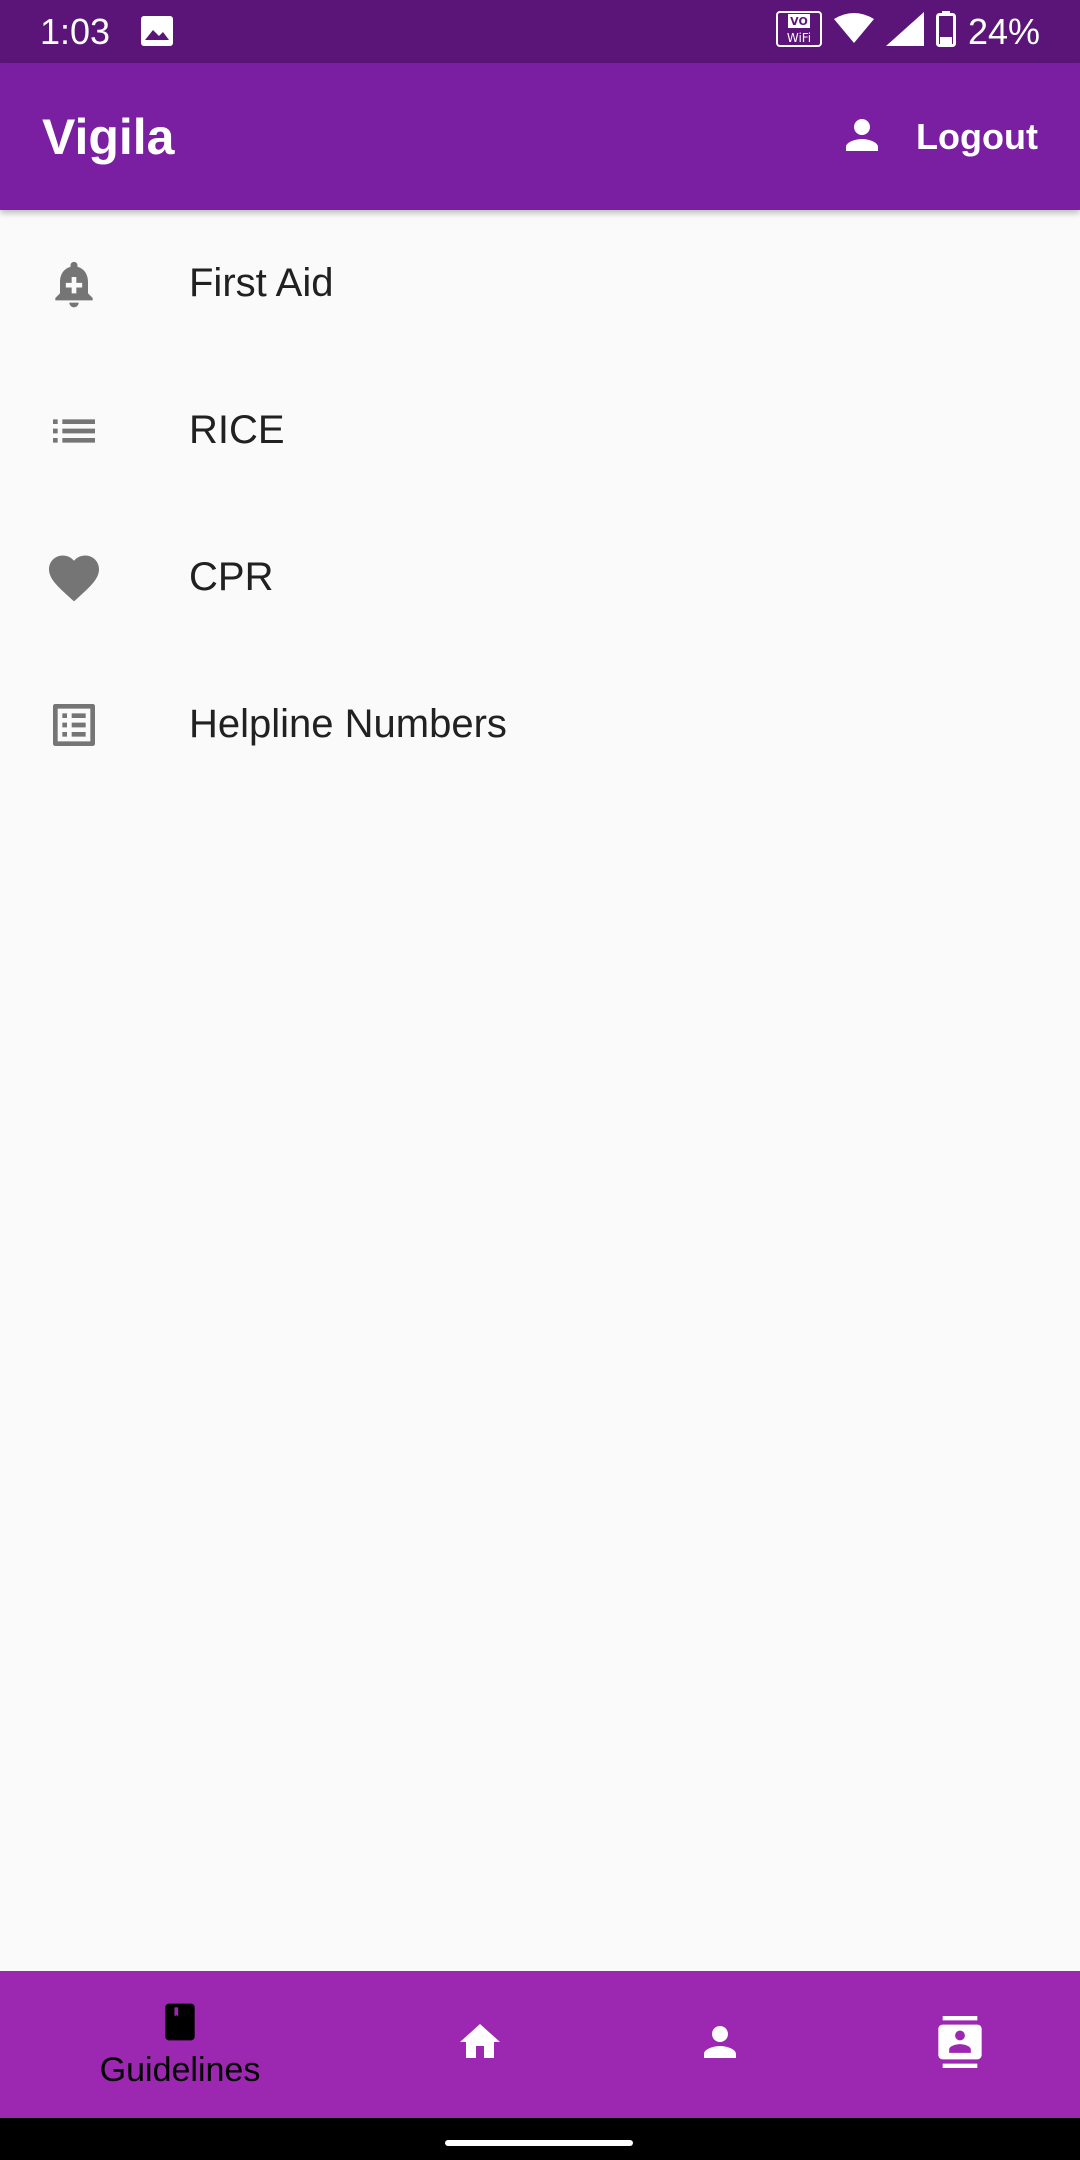 This screenshot has height=2160, width=1080. What do you see at coordinates (74, 431) in the screenshot?
I see `list-icon` at bounding box center [74, 431].